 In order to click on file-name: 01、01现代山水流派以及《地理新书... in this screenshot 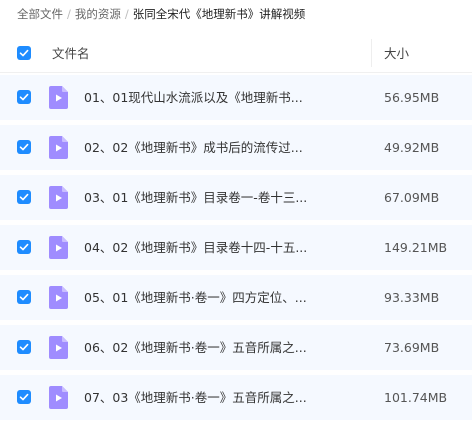, I will do `click(193, 97)`.